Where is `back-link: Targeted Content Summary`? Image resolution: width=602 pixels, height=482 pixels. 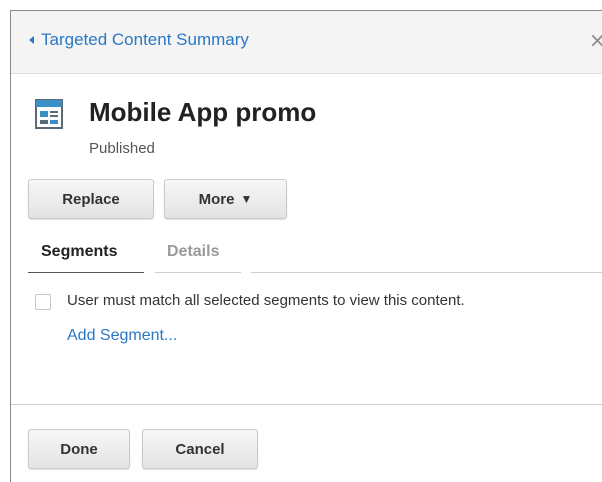 back-link: Targeted Content Summary is located at coordinates (139, 40).